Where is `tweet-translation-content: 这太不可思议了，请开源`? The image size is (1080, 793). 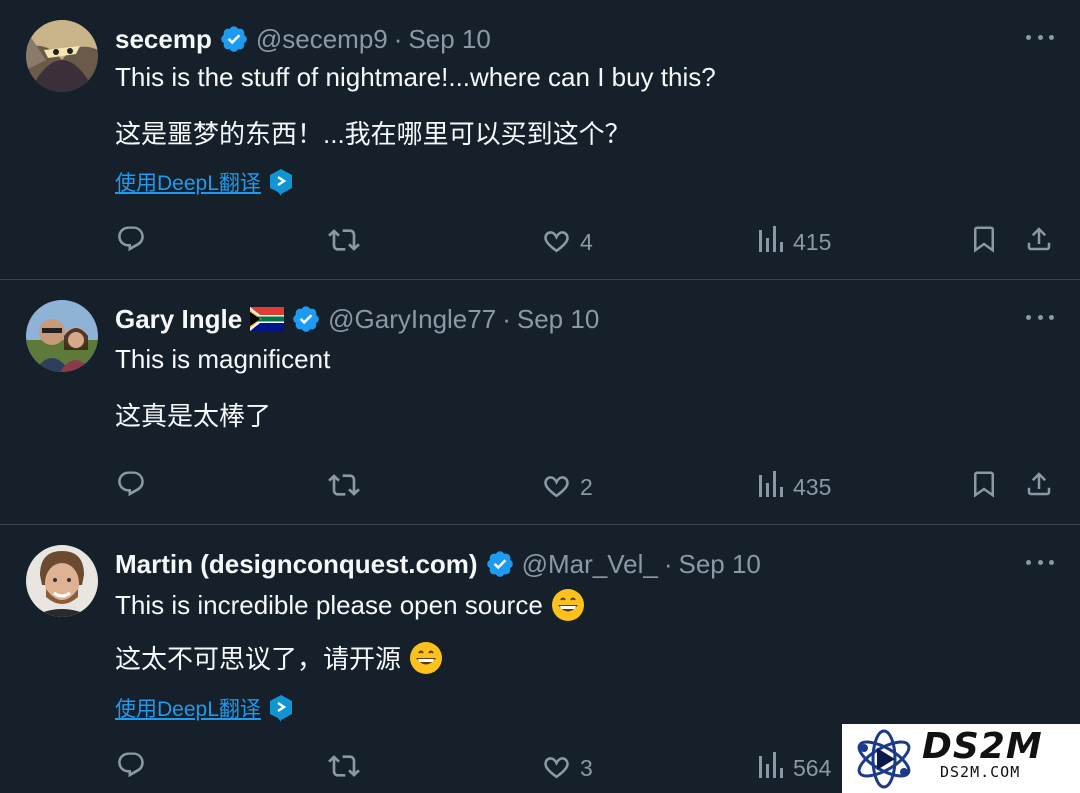
tweet-translation-content: 这太不可思议了，请开源 is located at coordinates (258, 659).